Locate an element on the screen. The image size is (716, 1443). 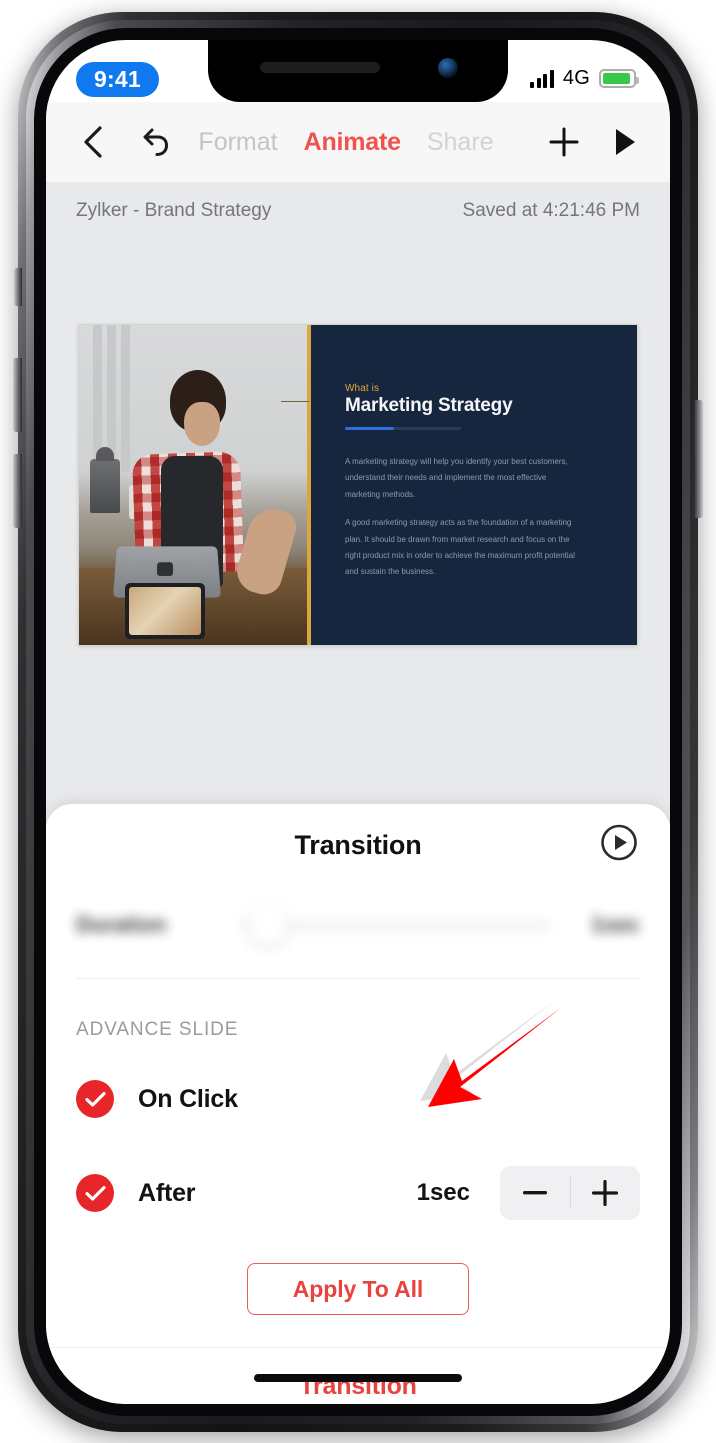
volume-up-button is located at coordinates (17, 395).